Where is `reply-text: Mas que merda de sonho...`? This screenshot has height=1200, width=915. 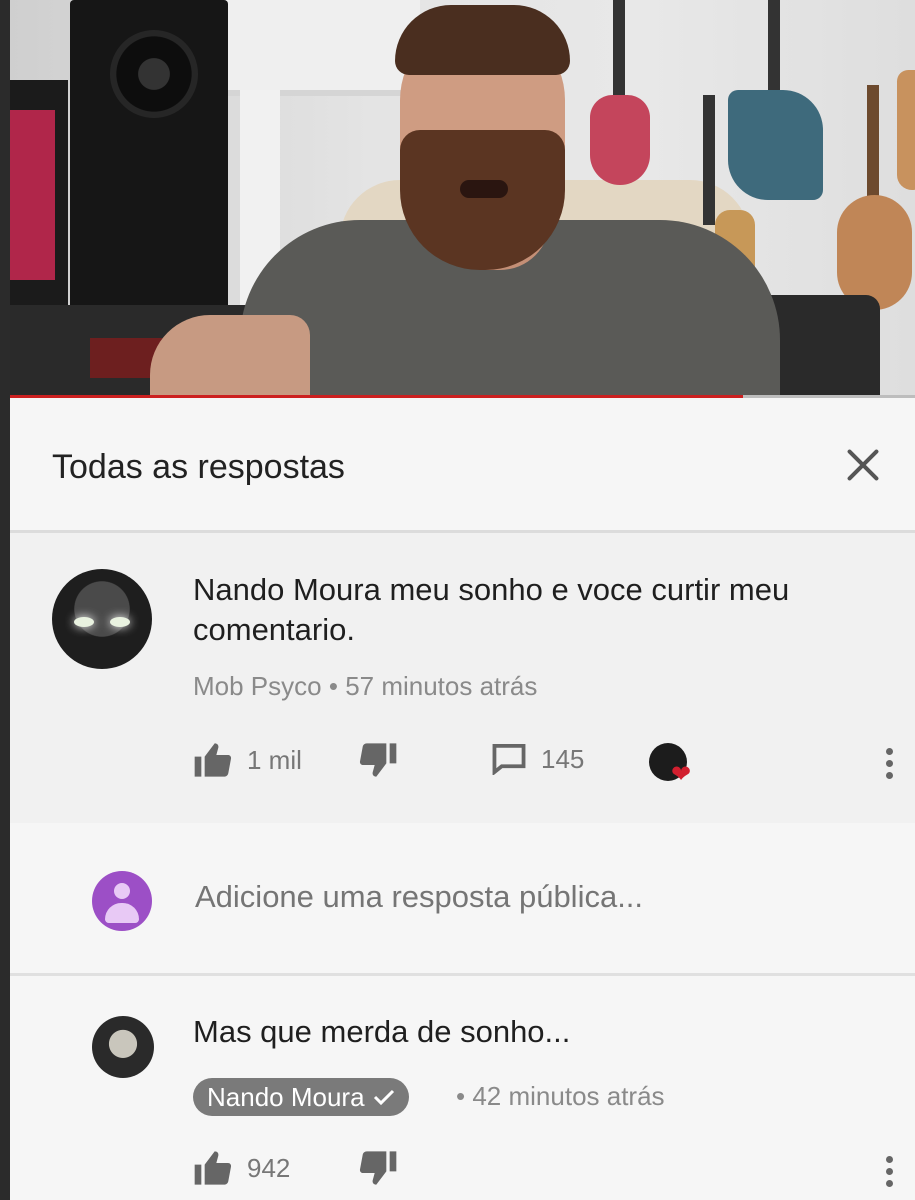 reply-text: Mas que merda de sonho... is located at coordinates (382, 1031).